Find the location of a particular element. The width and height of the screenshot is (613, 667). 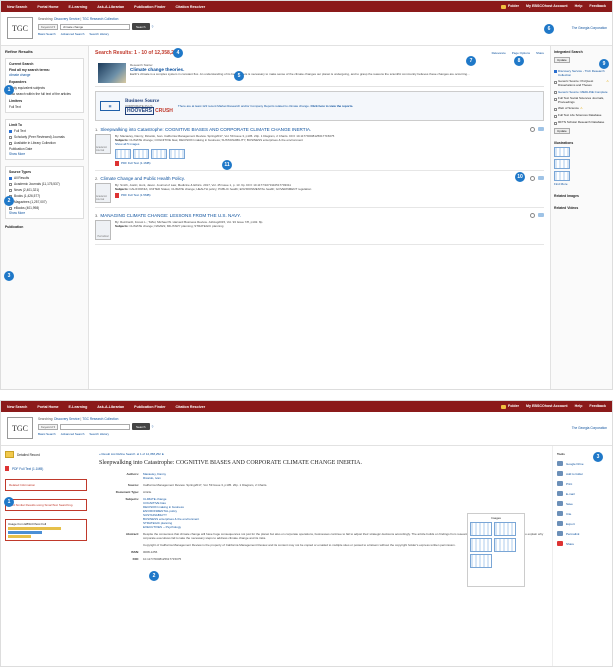

search-button: Search is located at coordinates (141, 426).